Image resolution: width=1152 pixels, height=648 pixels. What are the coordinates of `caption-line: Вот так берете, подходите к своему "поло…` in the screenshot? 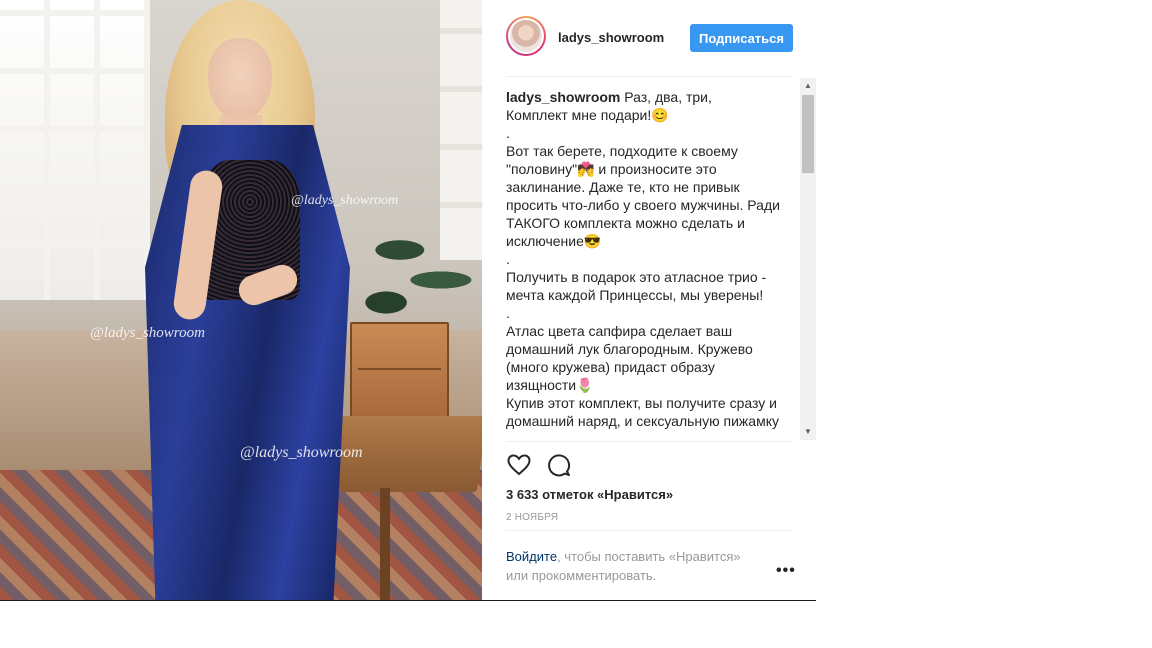 It's located at (643, 196).